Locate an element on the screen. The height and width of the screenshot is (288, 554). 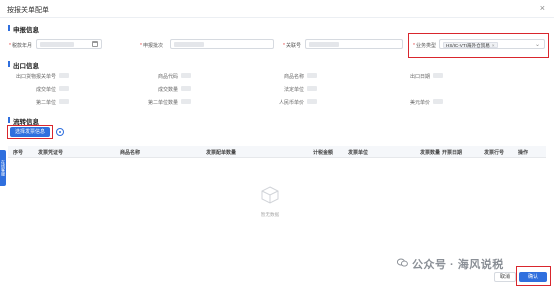
export-field-label: 第二单位数量 is located at coordinates (162, 103).